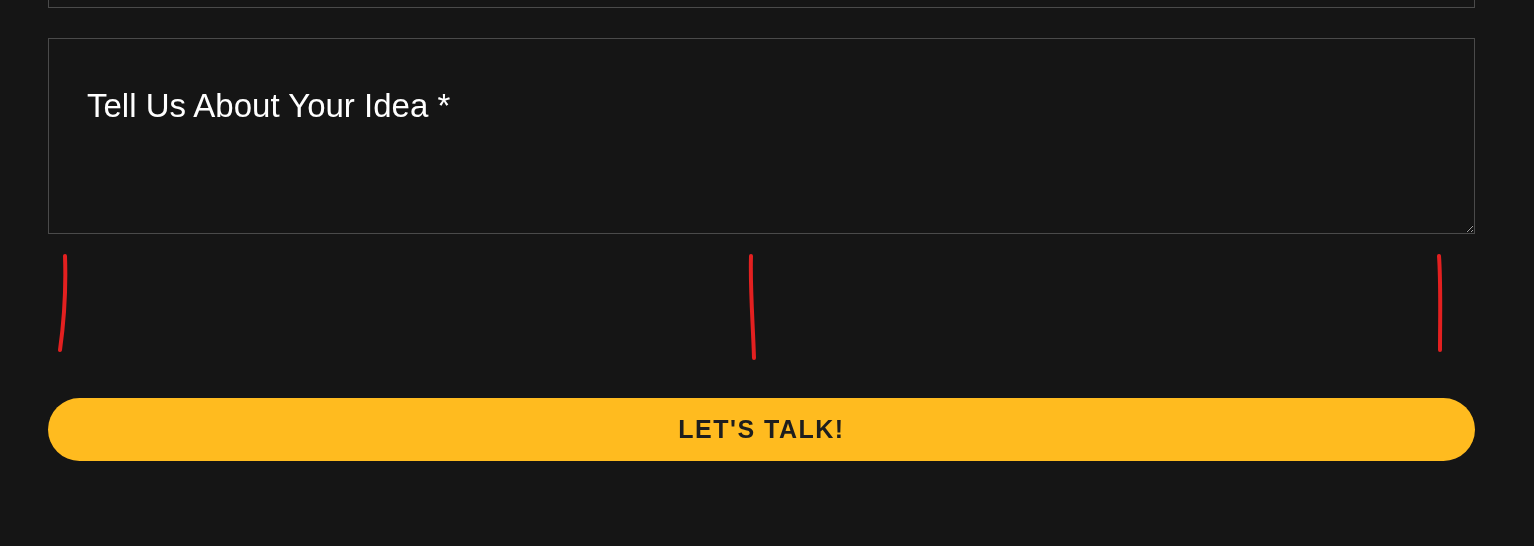 Image resolution: width=1534 pixels, height=546 pixels. I want to click on input-field, so click(761, 4).